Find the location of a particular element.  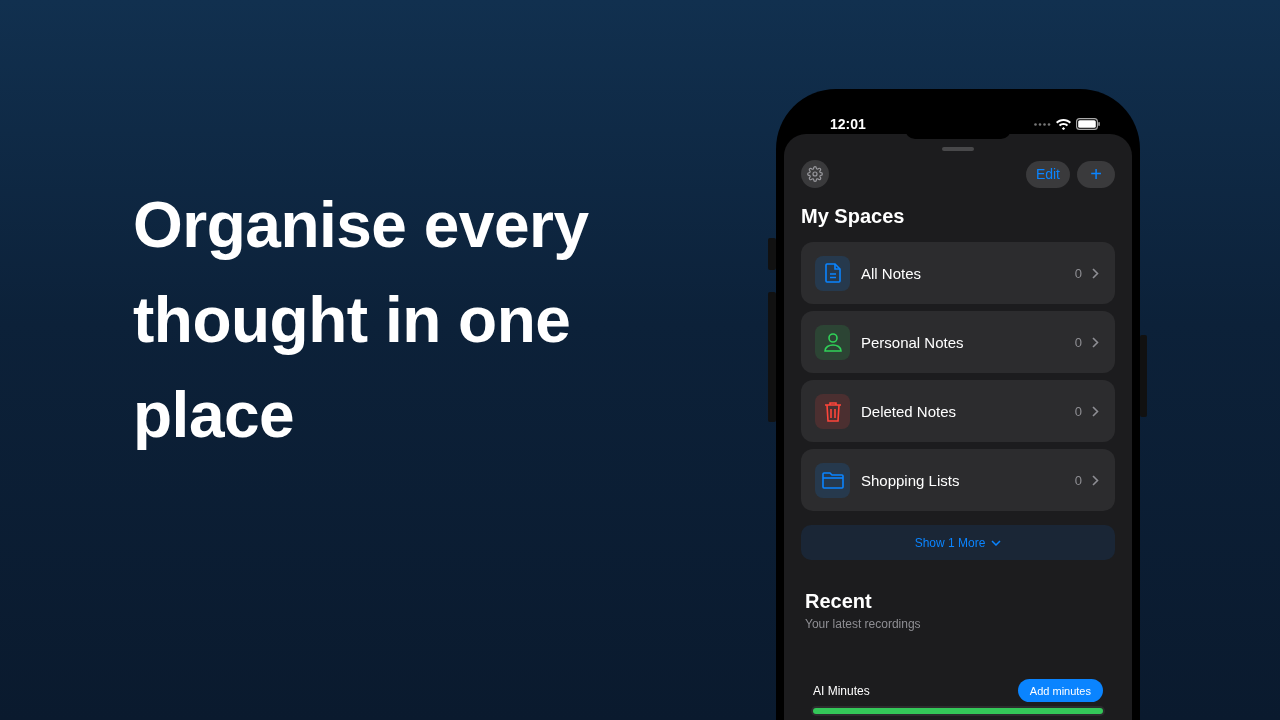

space-row: All Notes 0 is located at coordinates (958, 273).